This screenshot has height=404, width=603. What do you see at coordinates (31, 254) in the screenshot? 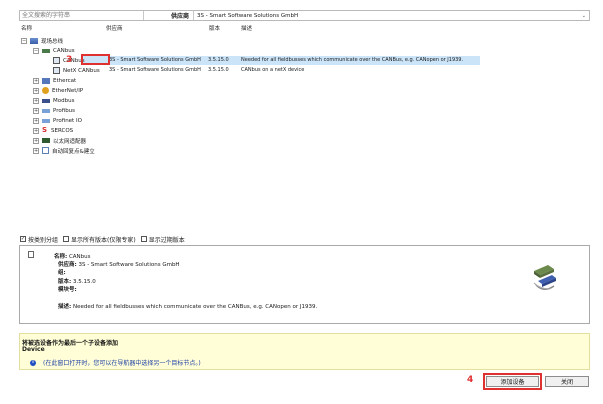
I see `device-info-icon` at bounding box center [31, 254].